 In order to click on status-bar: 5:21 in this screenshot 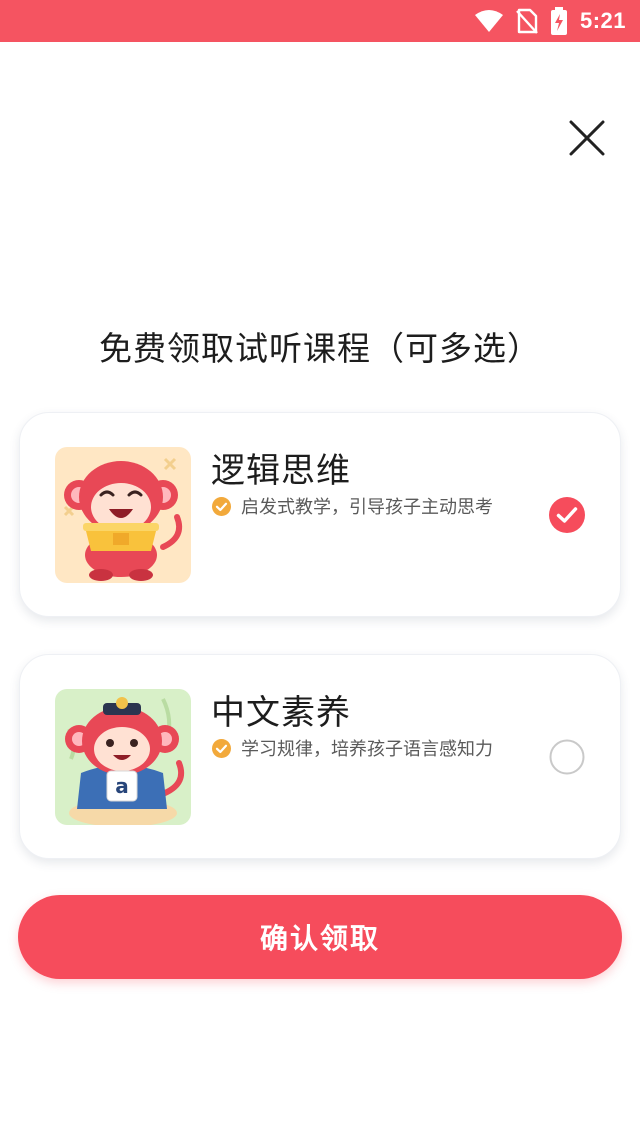, I will do `click(320, 21)`.